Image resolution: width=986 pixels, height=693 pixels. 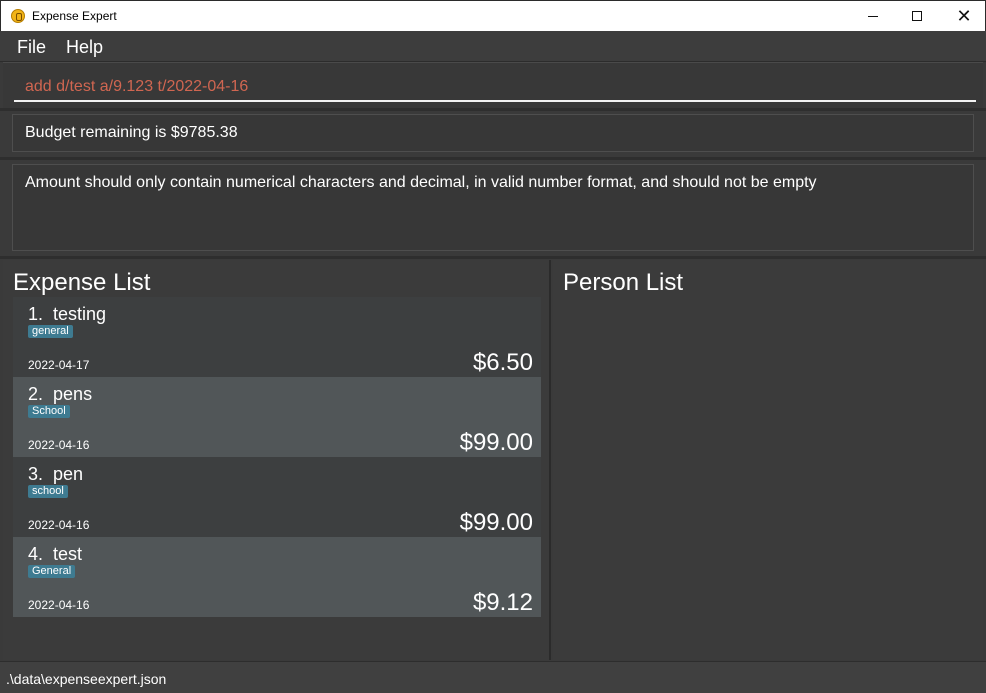 I want to click on expense-tag: General, so click(x=52, y=571).